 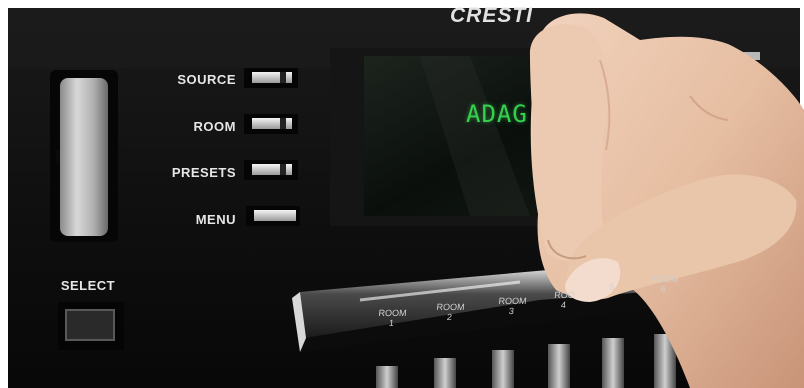 What do you see at coordinates (214, 126) in the screenshot?
I see `room-label: ROOM` at bounding box center [214, 126].